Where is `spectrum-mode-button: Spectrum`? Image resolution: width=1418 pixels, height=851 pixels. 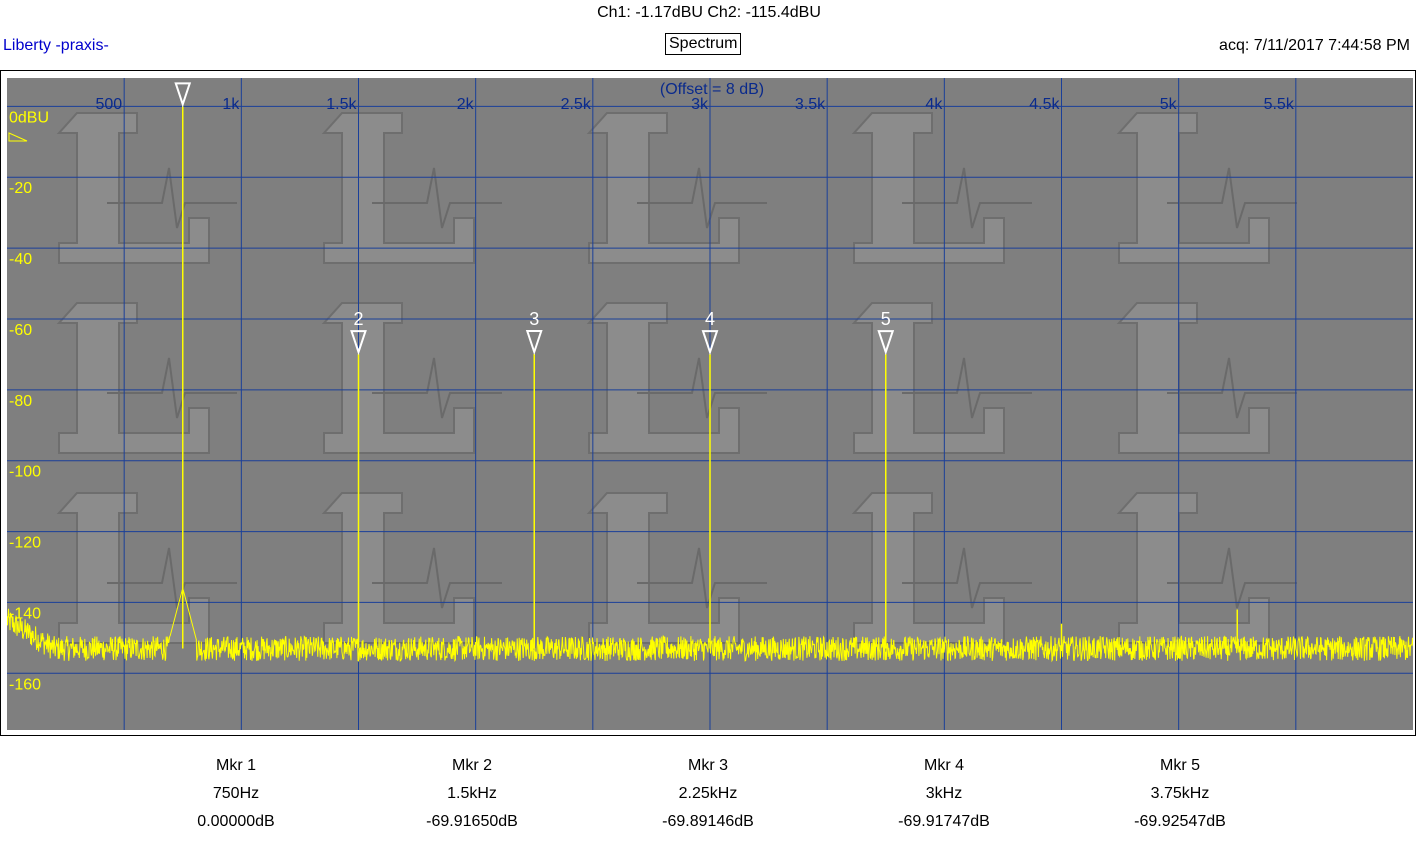 spectrum-mode-button: Spectrum is located at coordinates (703, 44).